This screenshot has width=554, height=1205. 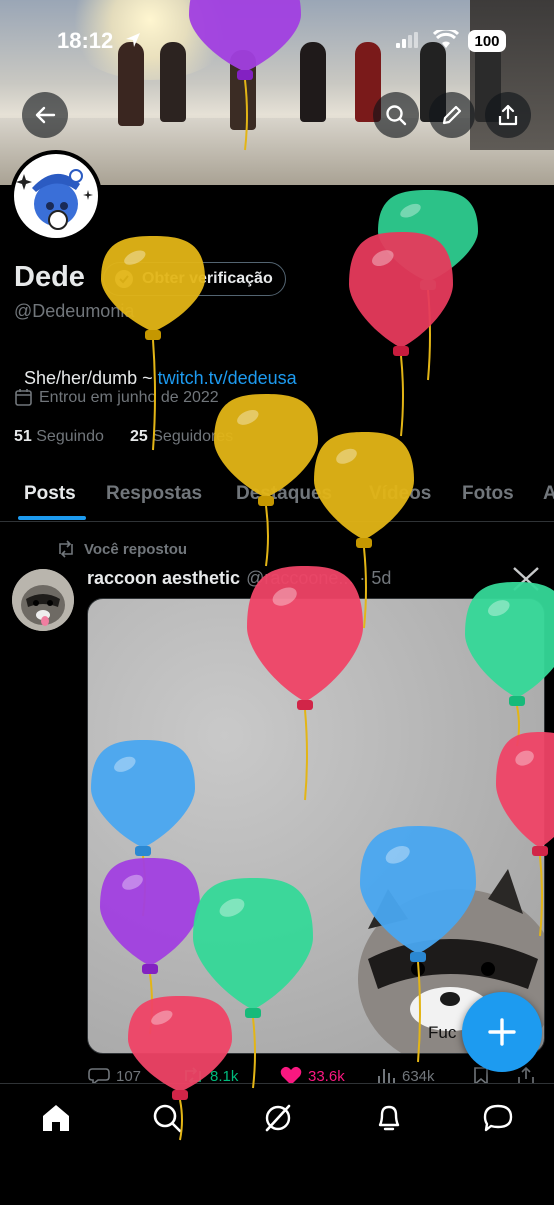 What do you see at coordinates (207, 278) in the screenshot?
I see `get-verified-label: Obter verificação` at bounding box center [207, 278].